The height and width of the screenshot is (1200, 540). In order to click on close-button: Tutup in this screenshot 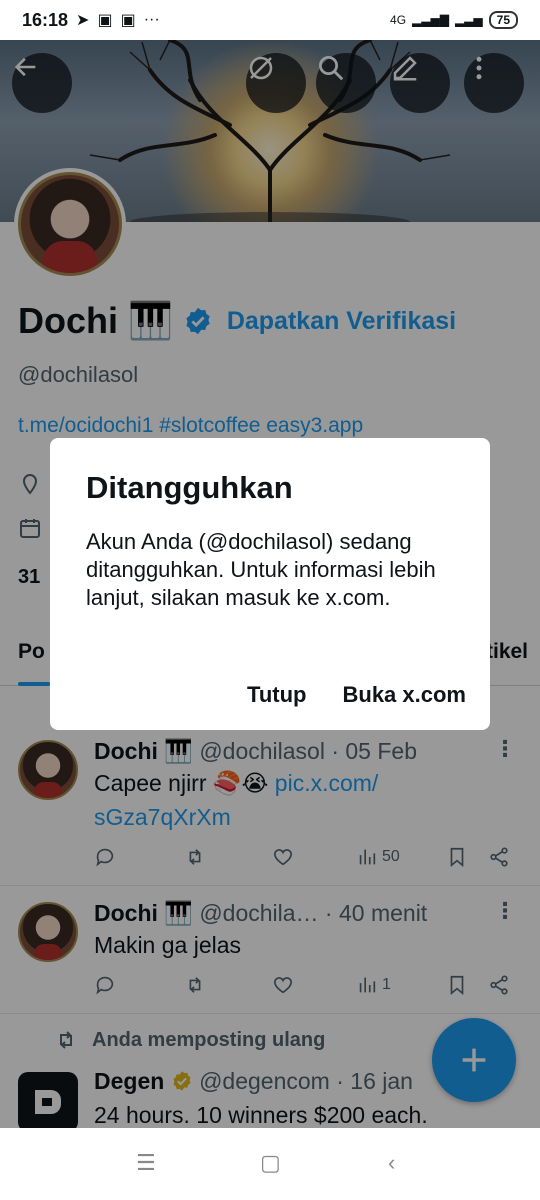, I will do `click(276, 695)`.